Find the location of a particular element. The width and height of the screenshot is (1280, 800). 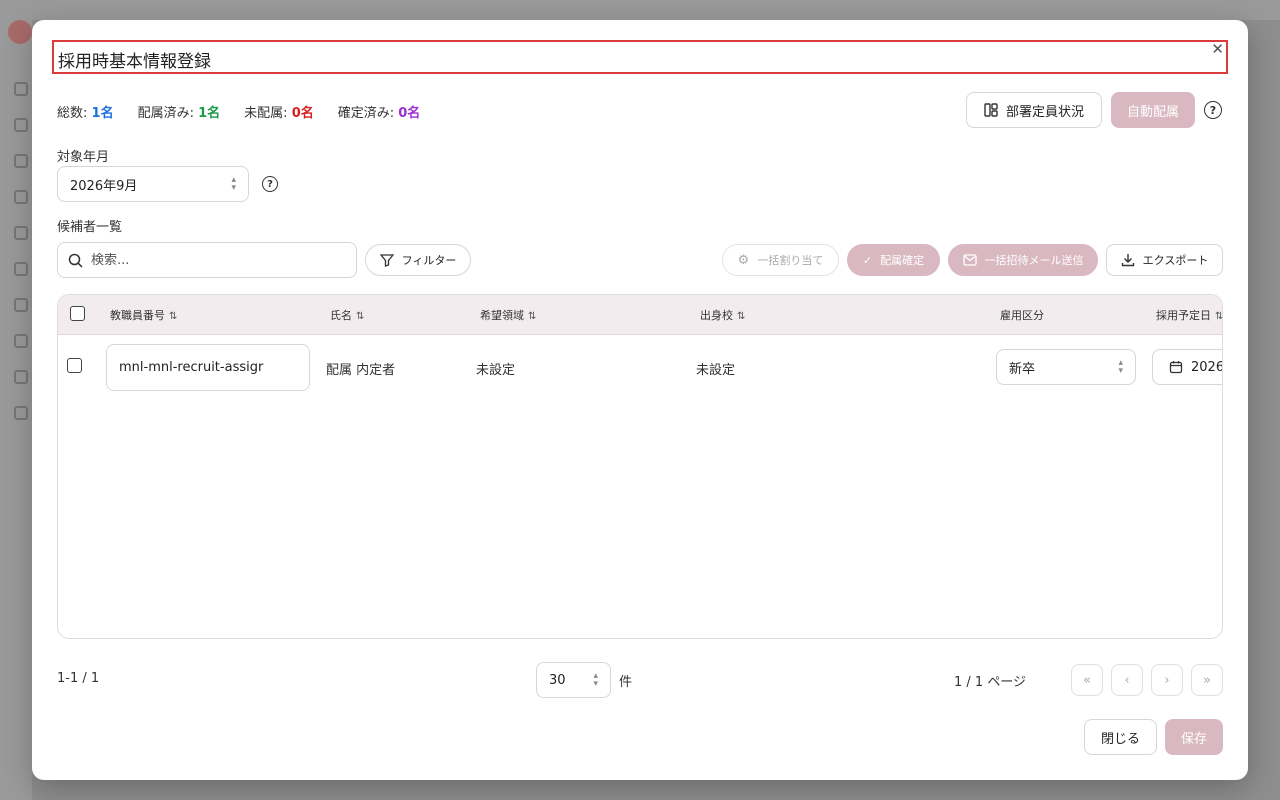

chevron-right-icon: › is located at coordinates (1167, 680).